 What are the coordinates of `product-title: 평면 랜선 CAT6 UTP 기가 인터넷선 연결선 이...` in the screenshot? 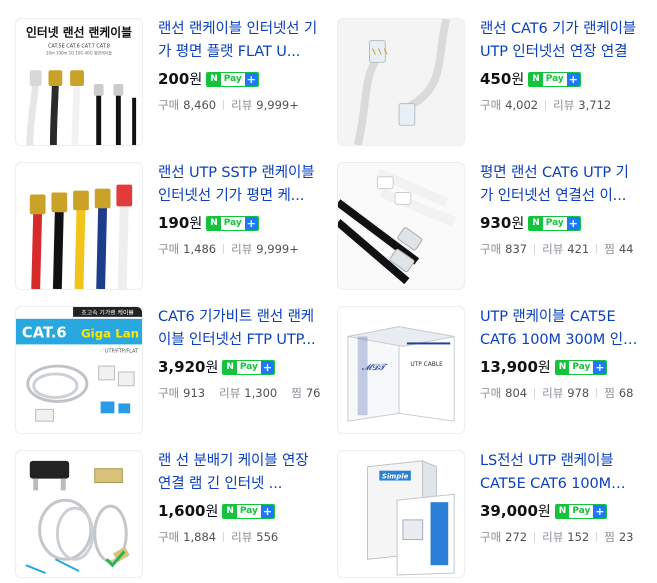 It's located at (560, 185).